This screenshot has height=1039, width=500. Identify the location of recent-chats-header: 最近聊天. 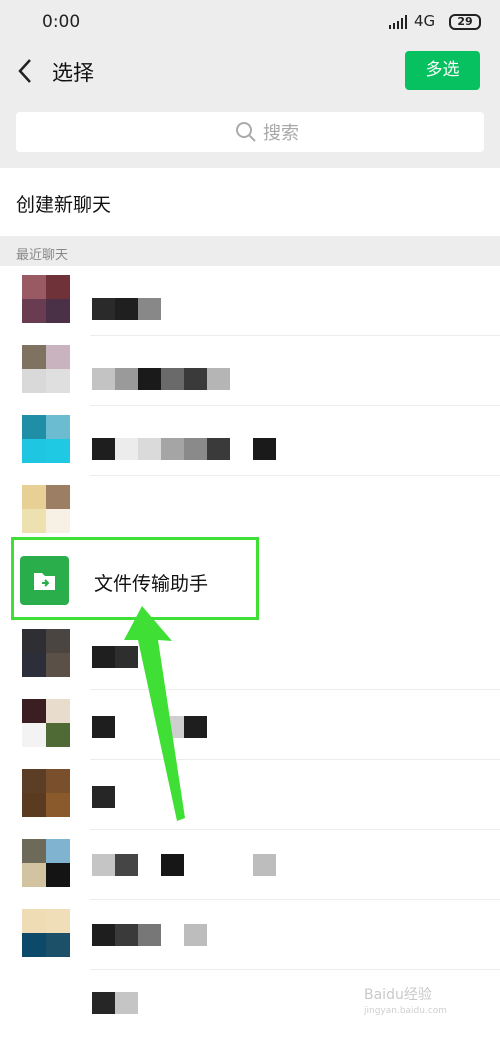
(250, 251).